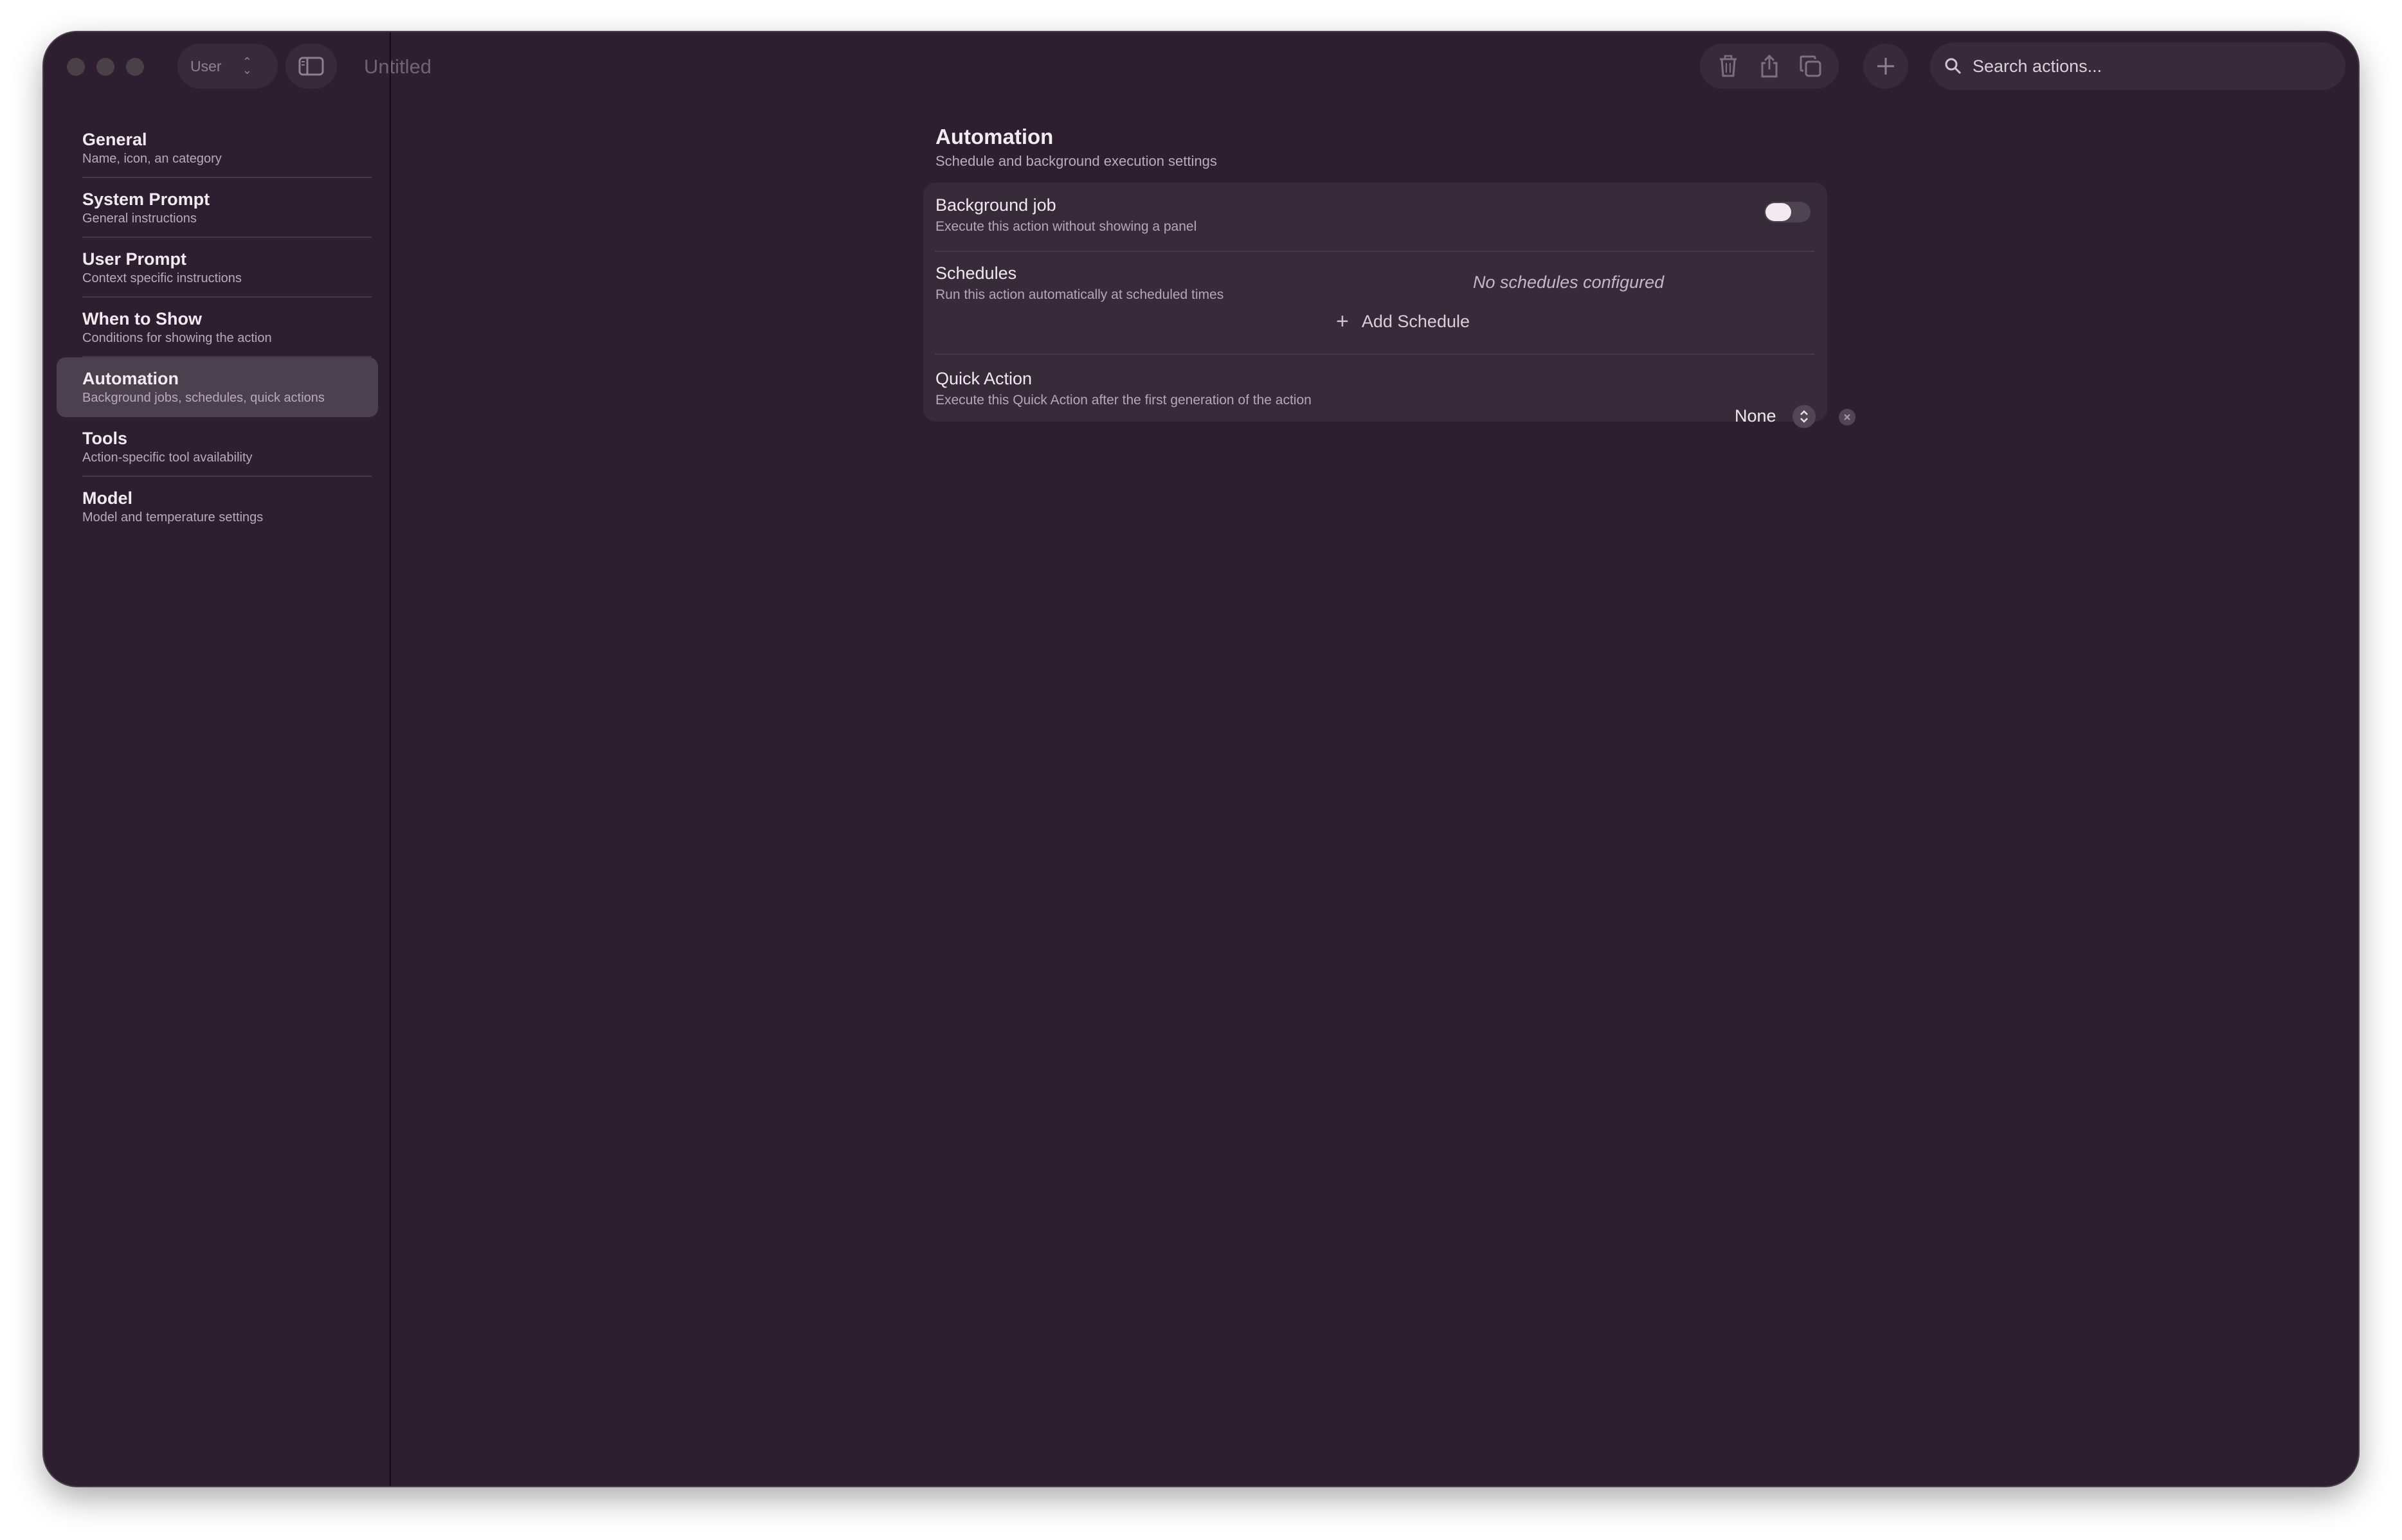  I want to click on sidebar-item-subtitle: Context specific instructions, so click(162, 278).